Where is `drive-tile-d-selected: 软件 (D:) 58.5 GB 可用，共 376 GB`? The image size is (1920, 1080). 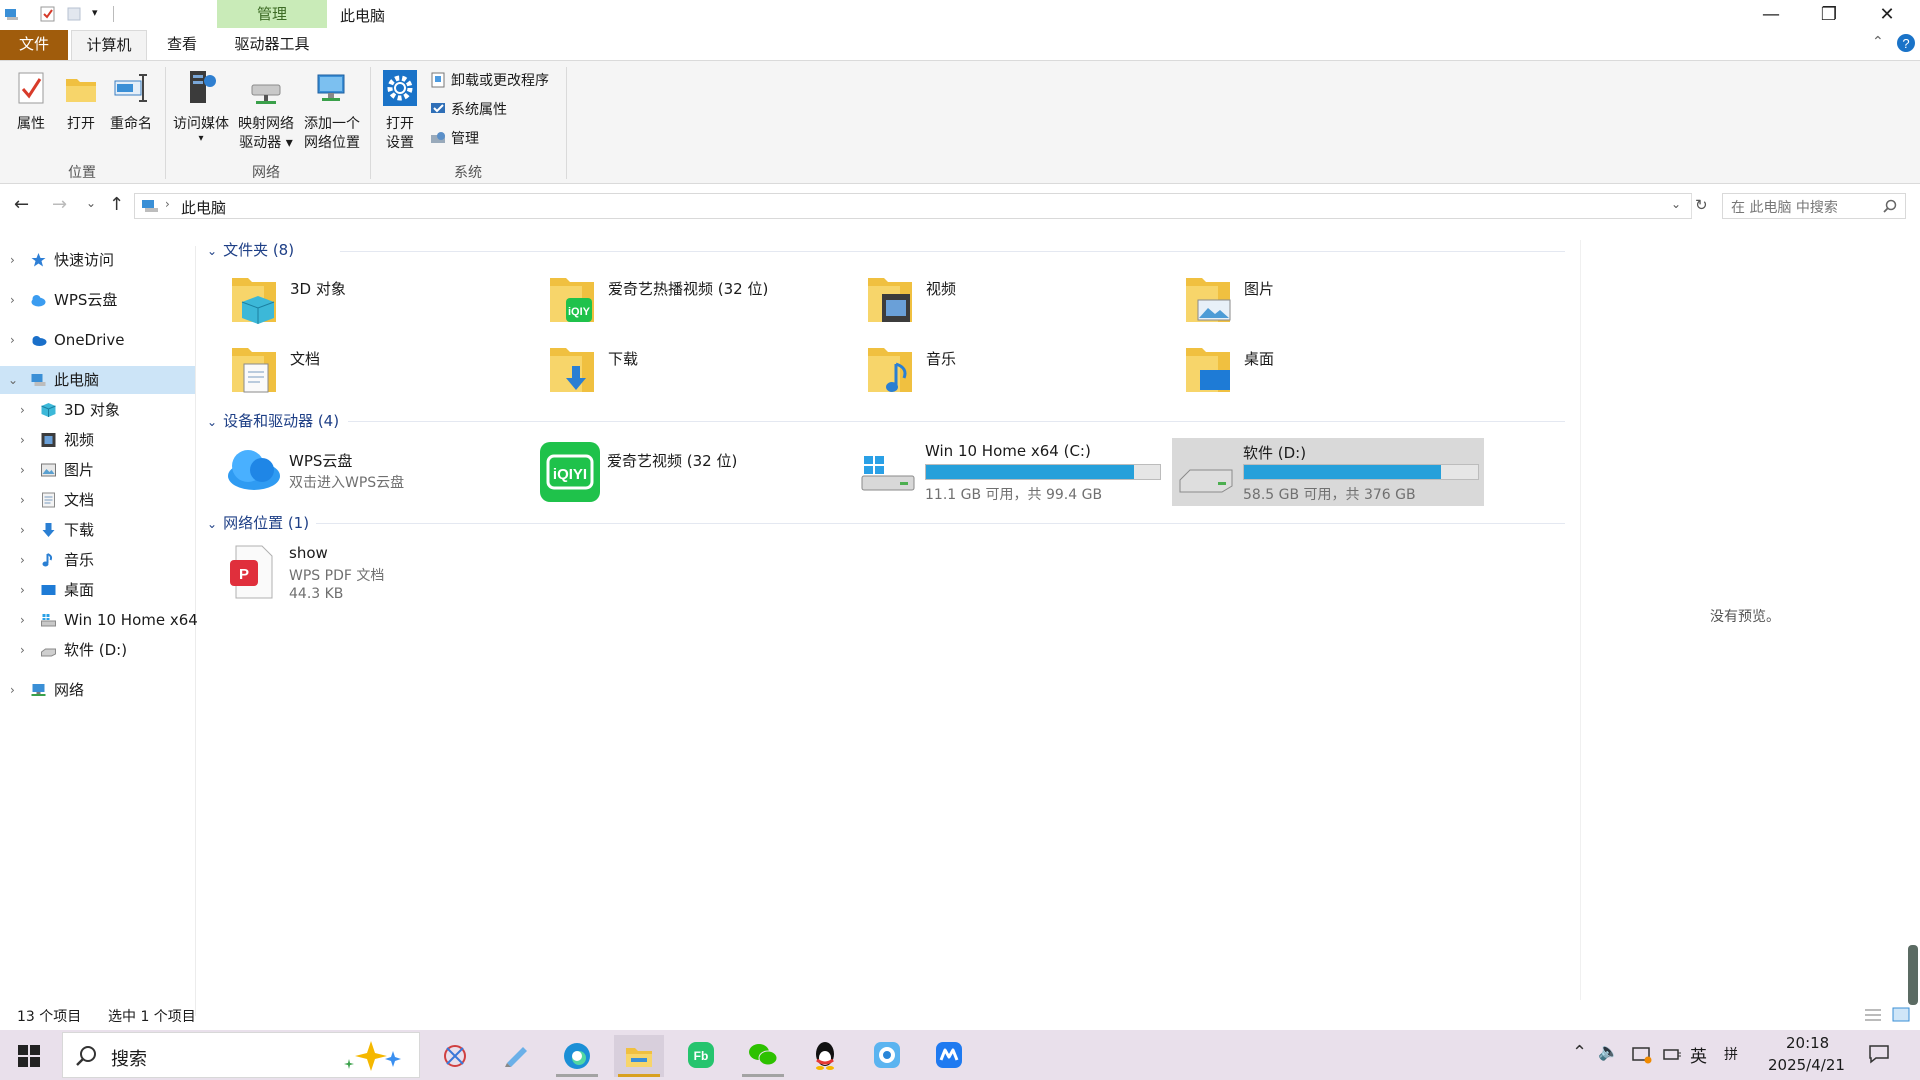 drive-tile-d-selected: 软件 (D:) 58.5 GB 可用，共 376 GB is located at coordinates (1328, 472).